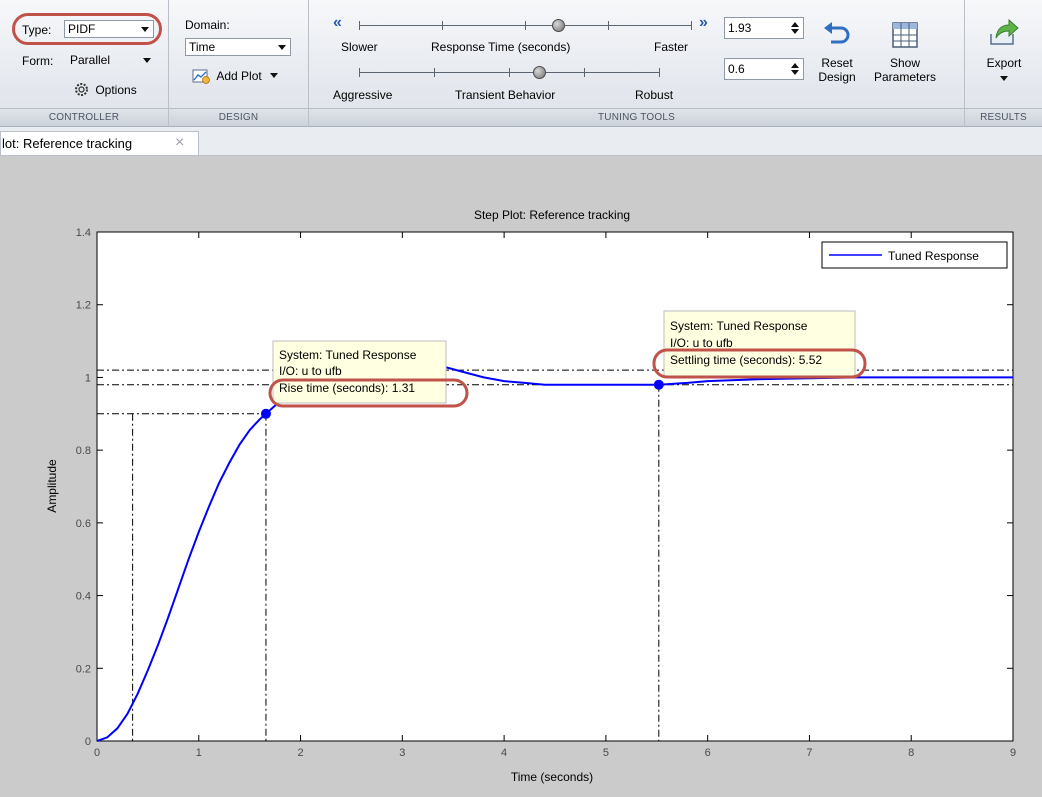 The width and height of the screenshot is (1042, 797). What do you see at coordinates (552, 777) in the screenshot?
I see `x-axis-label: Time (seconds)` at bounding box center [552, 777].